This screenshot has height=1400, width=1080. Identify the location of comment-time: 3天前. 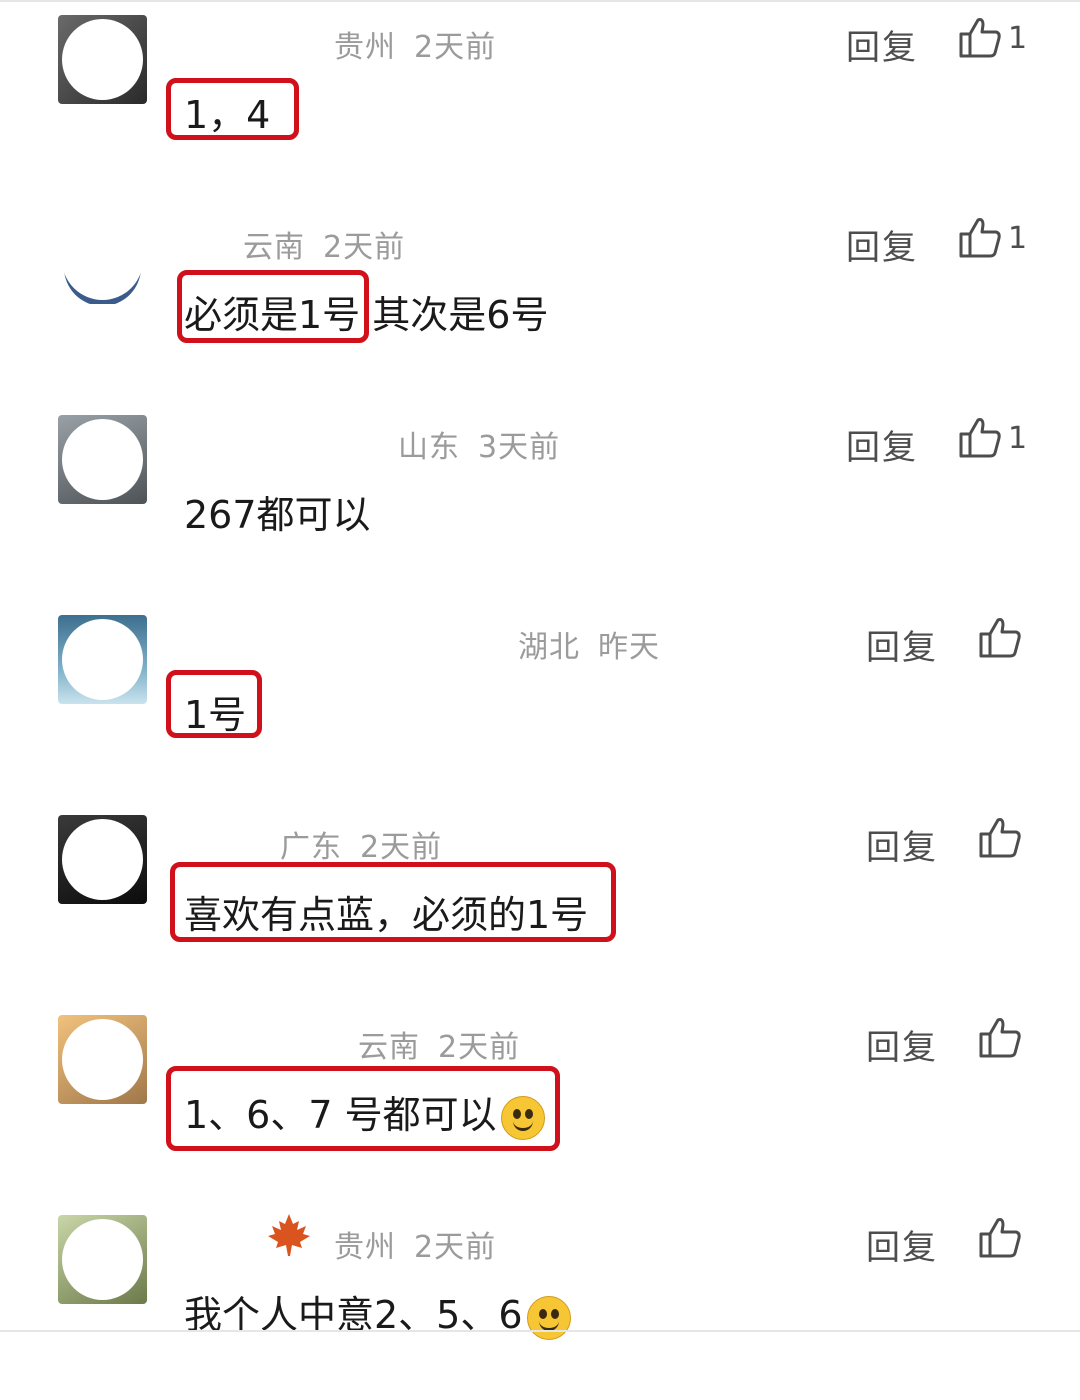
(519, 447).